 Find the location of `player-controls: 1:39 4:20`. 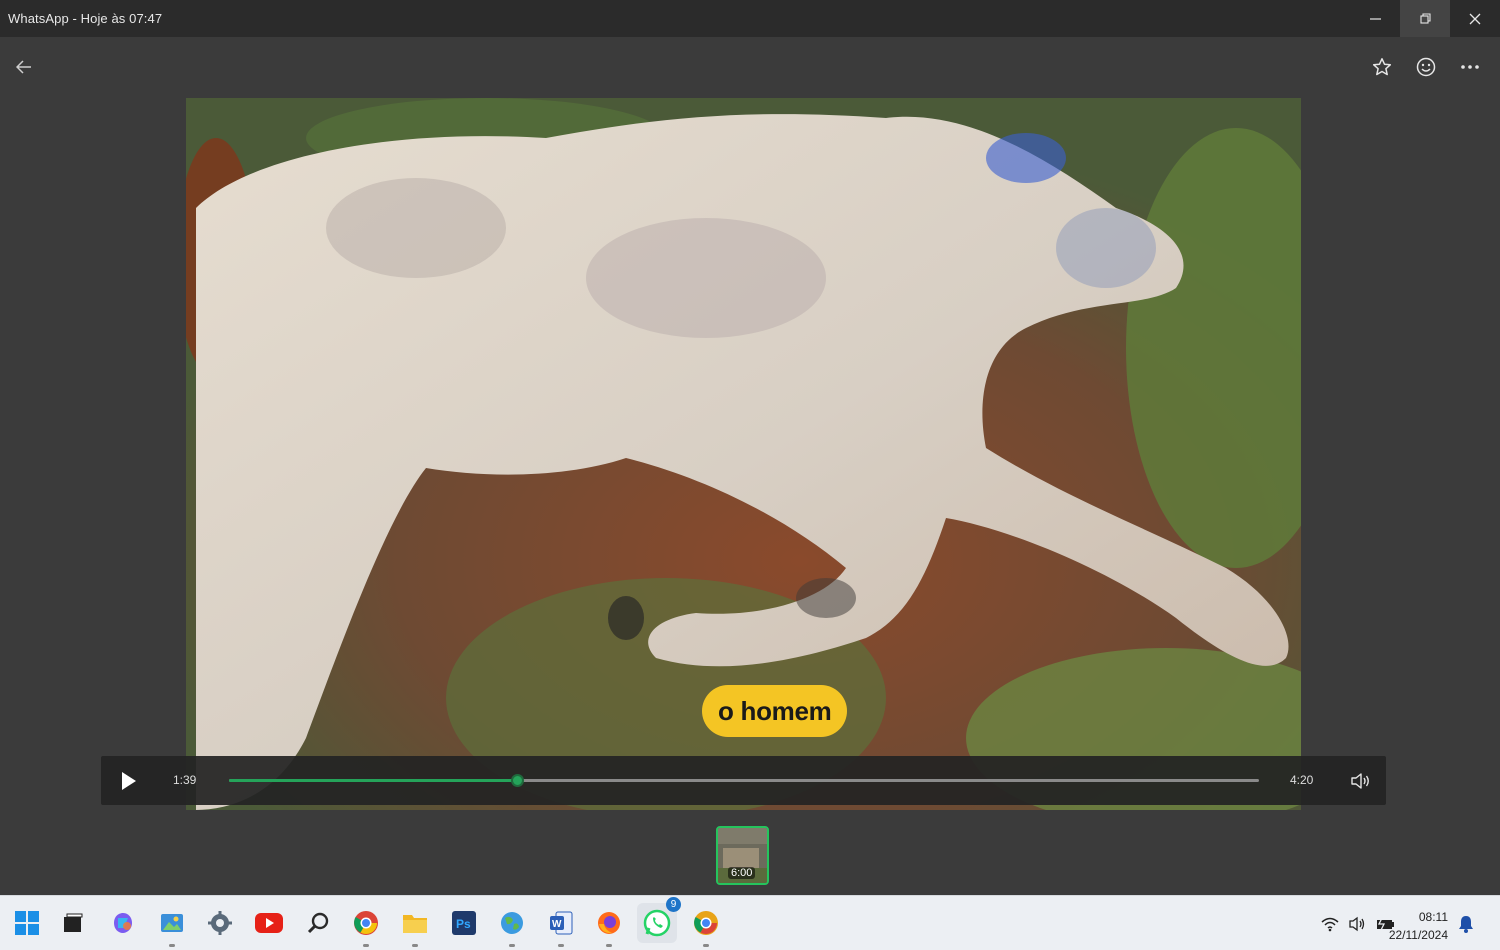

player-controls: 1:39 4:20 is located at coordinates (743, 780).